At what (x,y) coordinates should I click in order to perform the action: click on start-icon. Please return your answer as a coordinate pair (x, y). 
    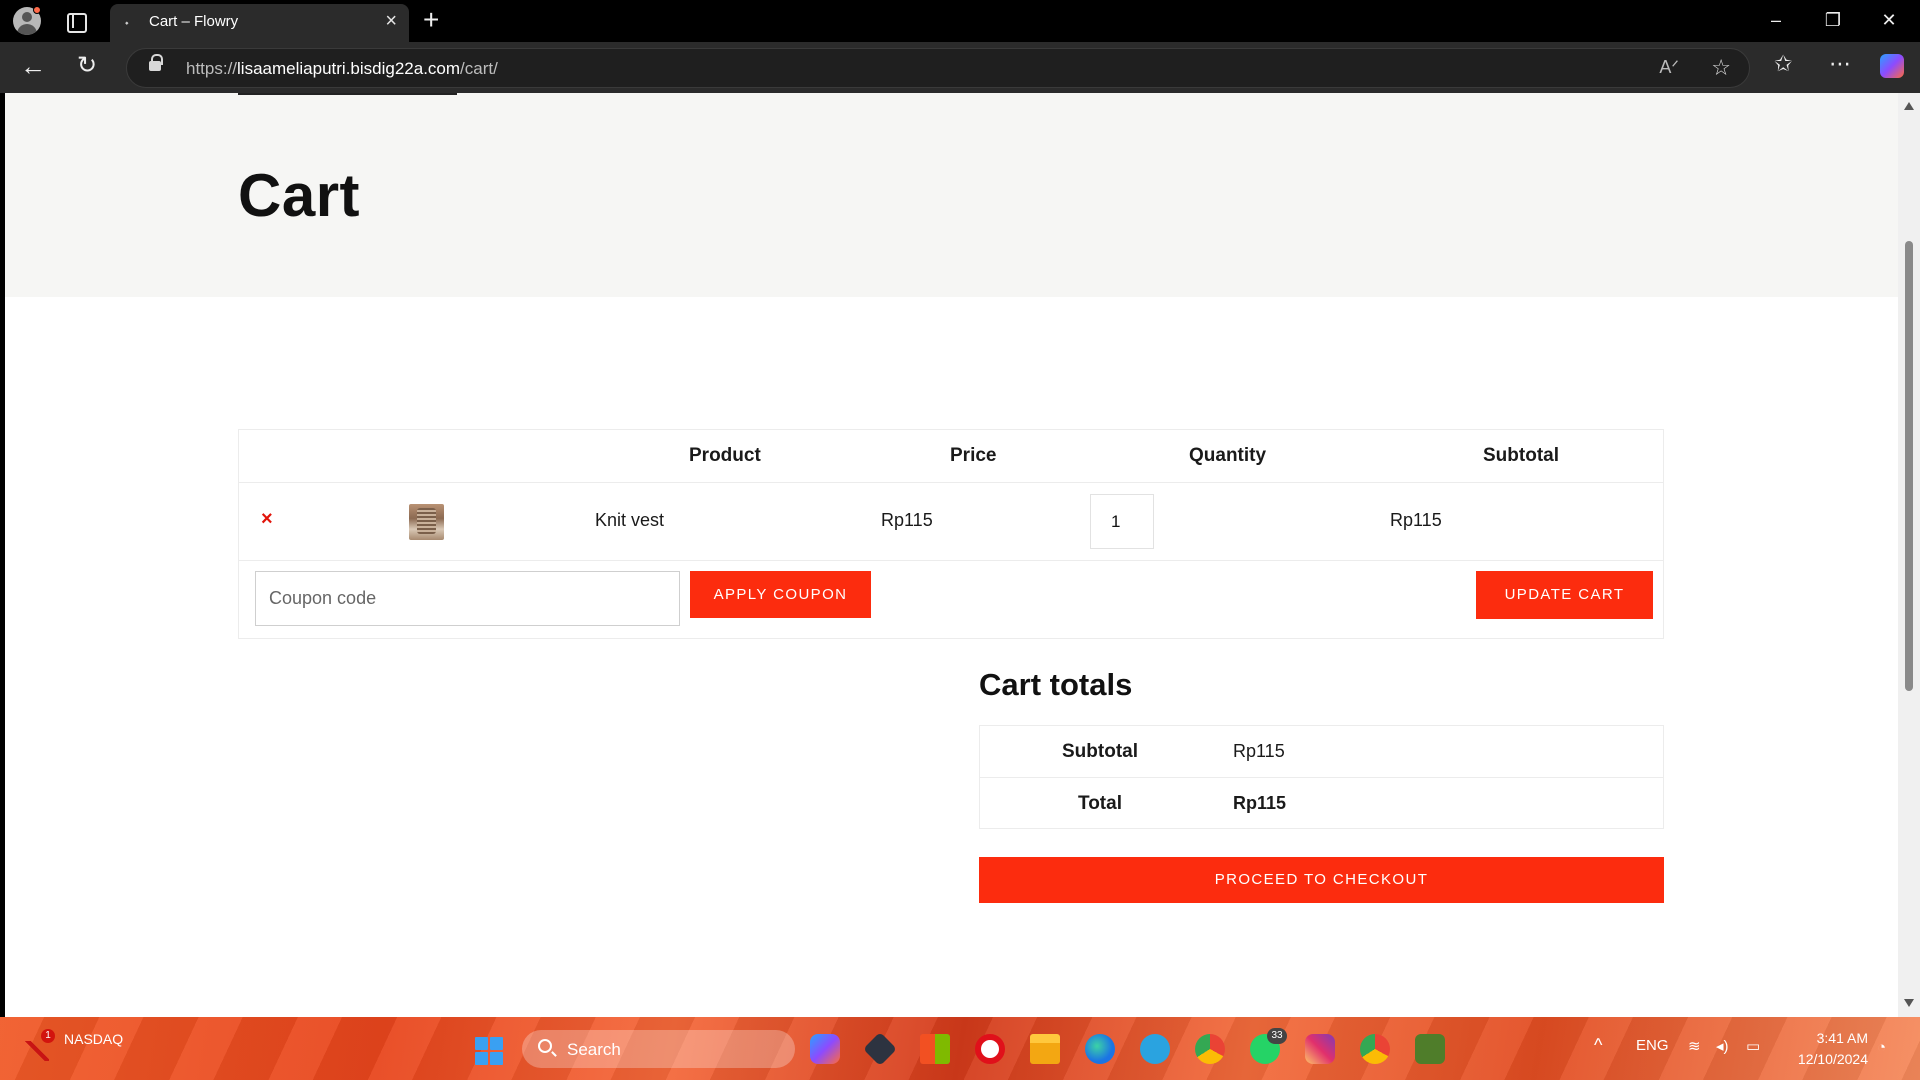
    Looking at the image, I should click on (489, 1051).